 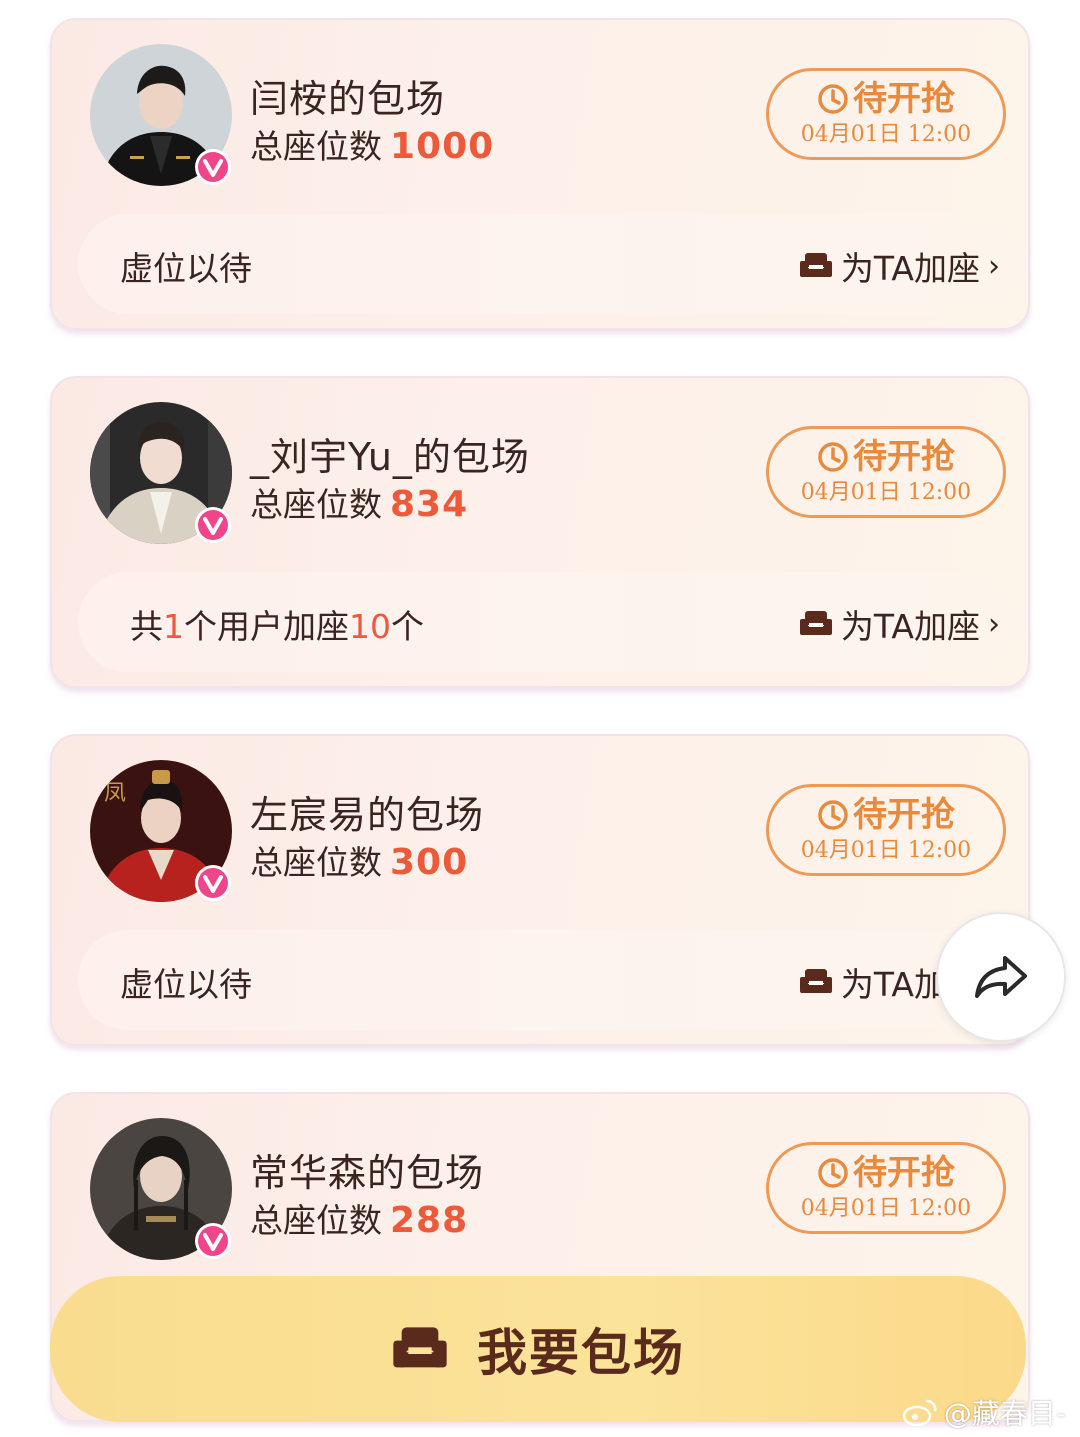 What do you see at coordinates (429, 862) in the screenshot?
I see `seat-count-value: 300` at bounding box center [429, 862].